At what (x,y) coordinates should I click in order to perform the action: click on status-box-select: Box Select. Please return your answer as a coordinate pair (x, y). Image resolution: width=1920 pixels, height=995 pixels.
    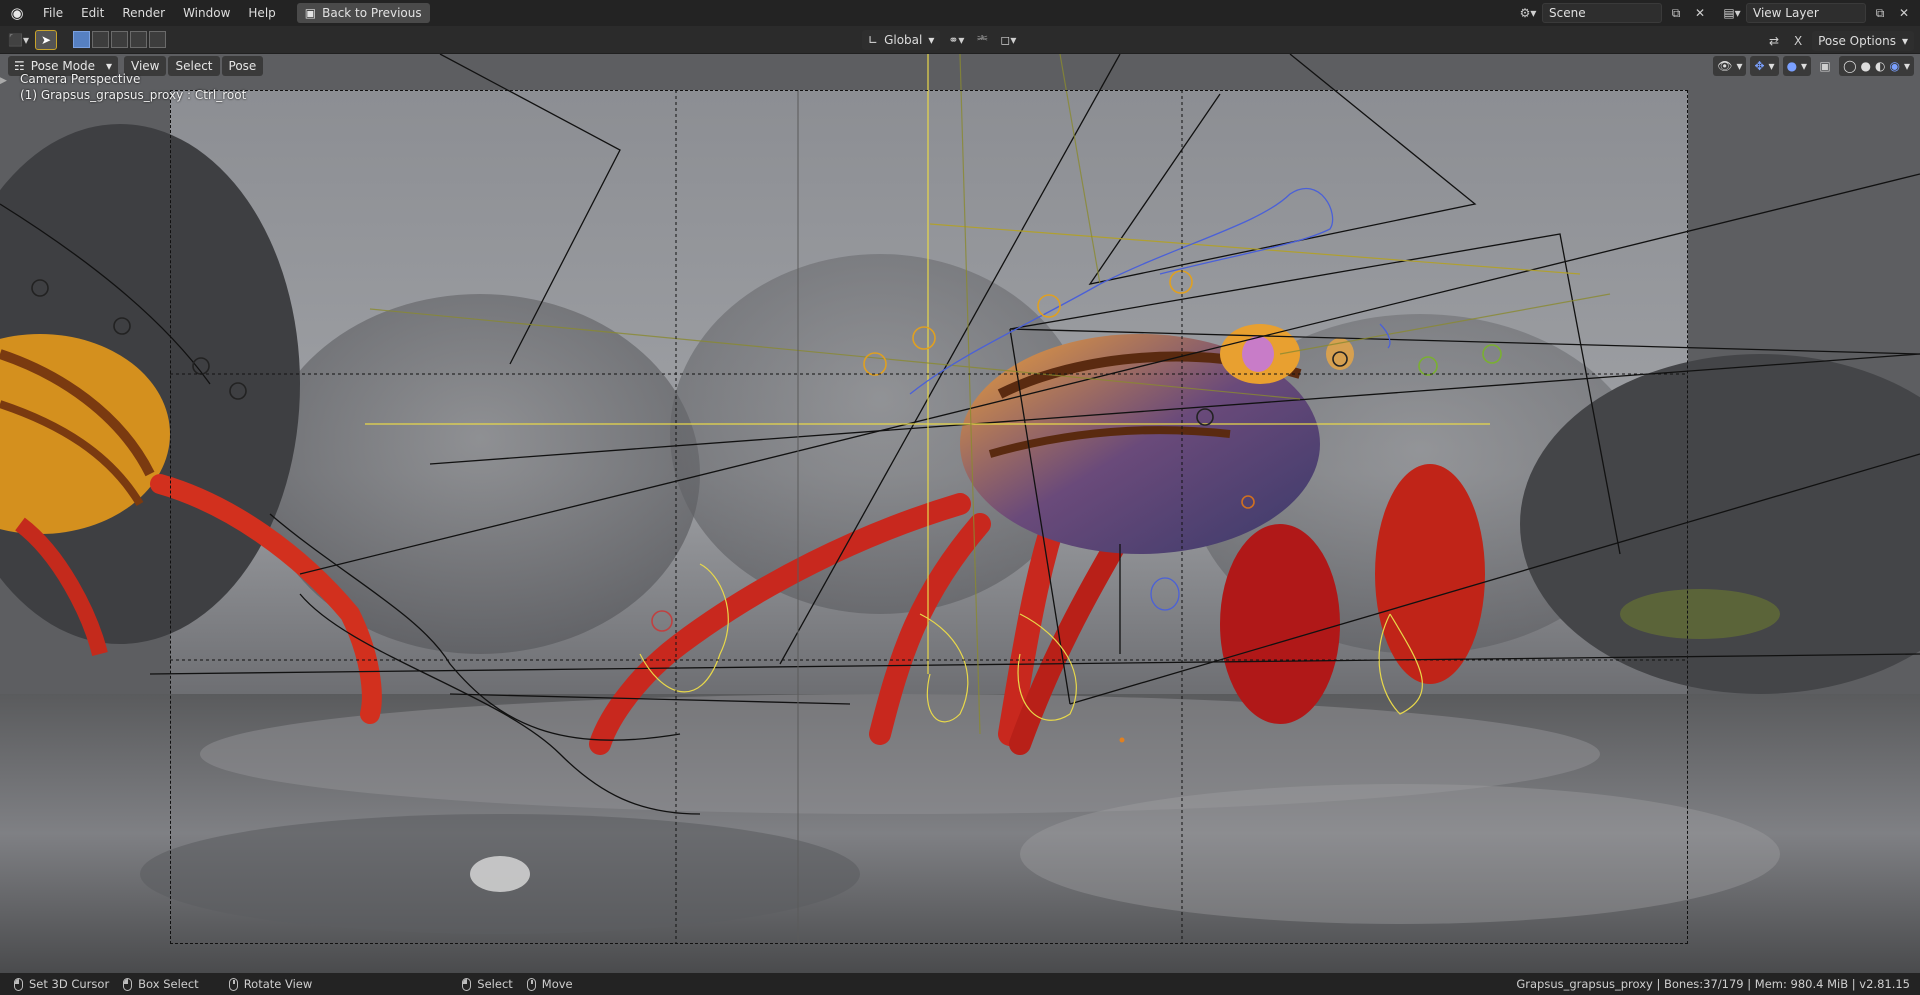
    Looking at the image, I should click on (161, 984).